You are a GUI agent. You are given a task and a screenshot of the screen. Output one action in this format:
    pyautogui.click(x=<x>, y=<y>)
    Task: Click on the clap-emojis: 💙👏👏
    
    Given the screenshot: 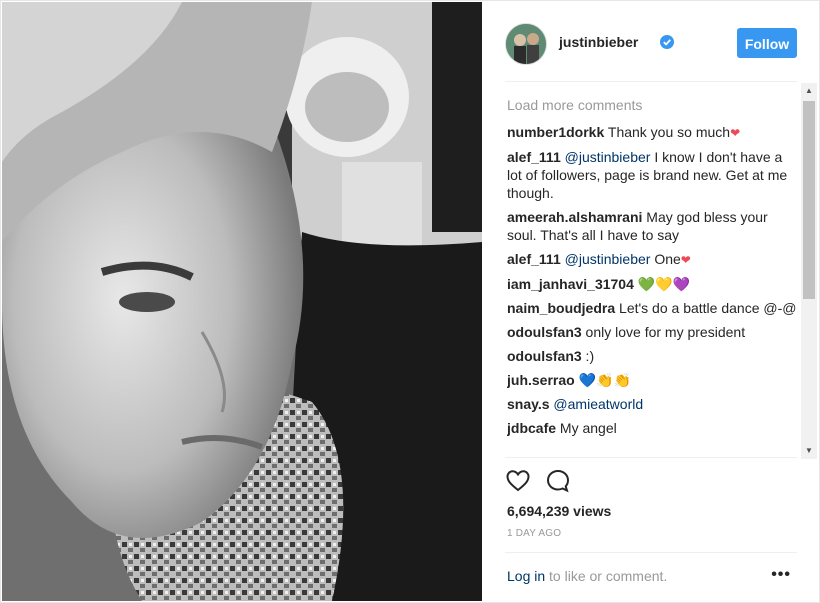 What is the action you would take?
    pyautogui.click(x=604, y=380)
    